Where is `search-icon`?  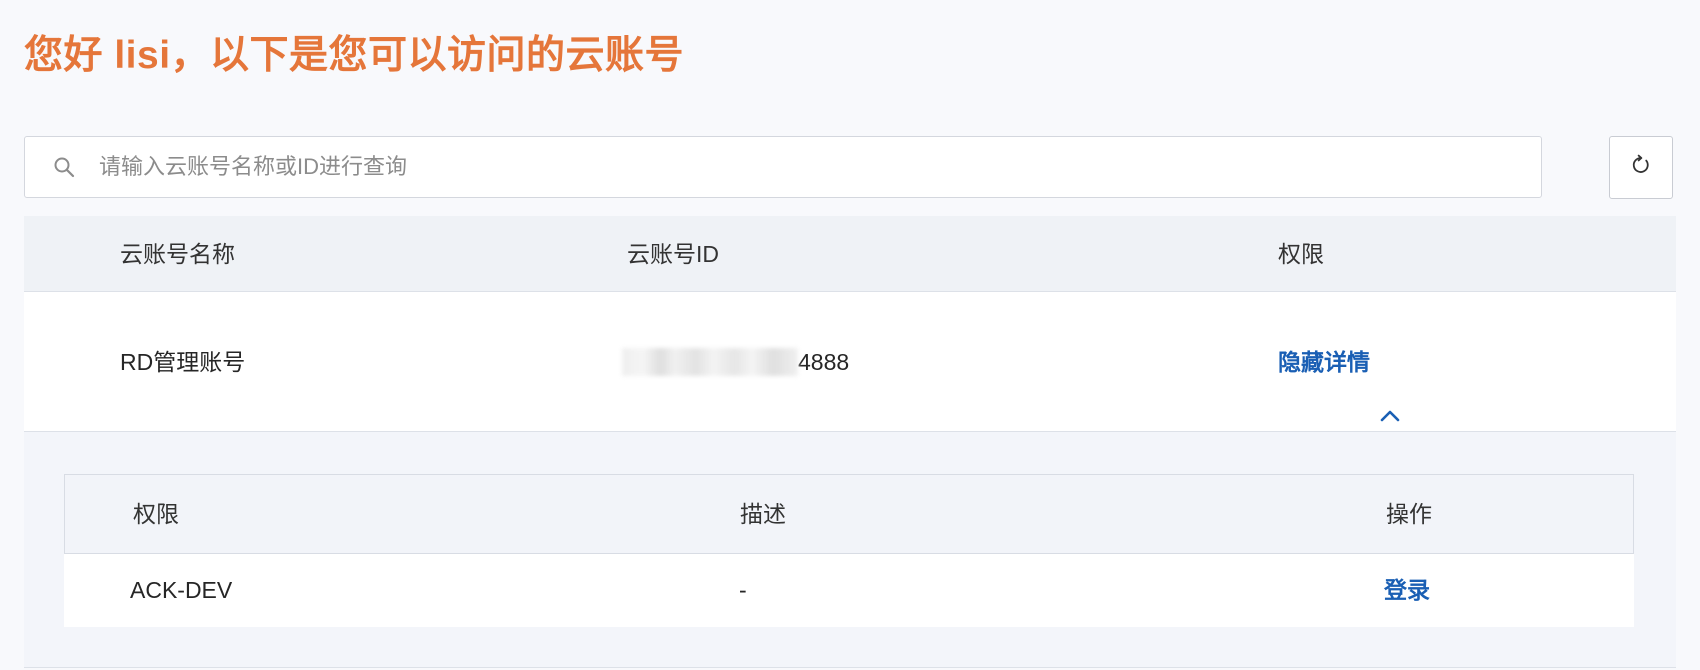
search-icon is located at coordinates (64, 167).